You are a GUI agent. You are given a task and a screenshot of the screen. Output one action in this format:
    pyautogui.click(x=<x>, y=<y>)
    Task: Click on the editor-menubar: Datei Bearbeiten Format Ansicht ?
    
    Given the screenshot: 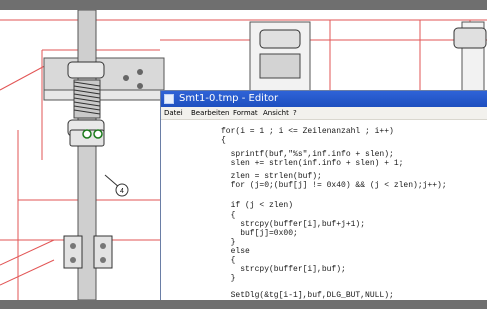 What is the action you would take?
    pyautogui.click(x=324, y=113)
    